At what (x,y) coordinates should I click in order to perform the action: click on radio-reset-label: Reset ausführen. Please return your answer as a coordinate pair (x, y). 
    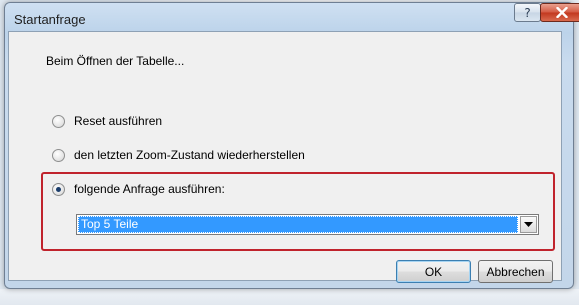
    Looking at the image, I should click on (118, 121).